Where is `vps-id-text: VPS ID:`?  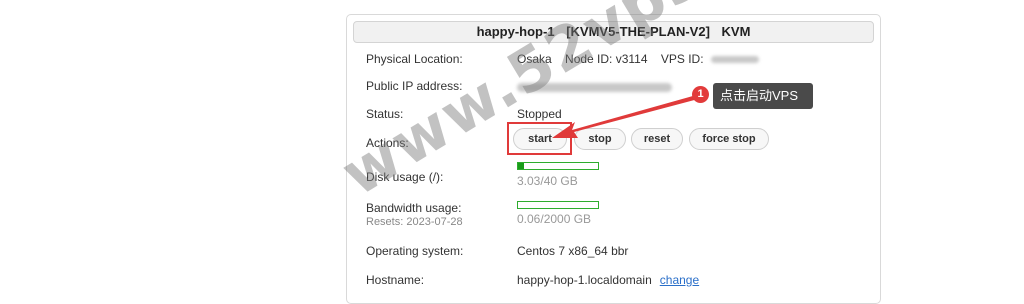
vps-id-text: VPS ID: is located at coordinates (682, 59).